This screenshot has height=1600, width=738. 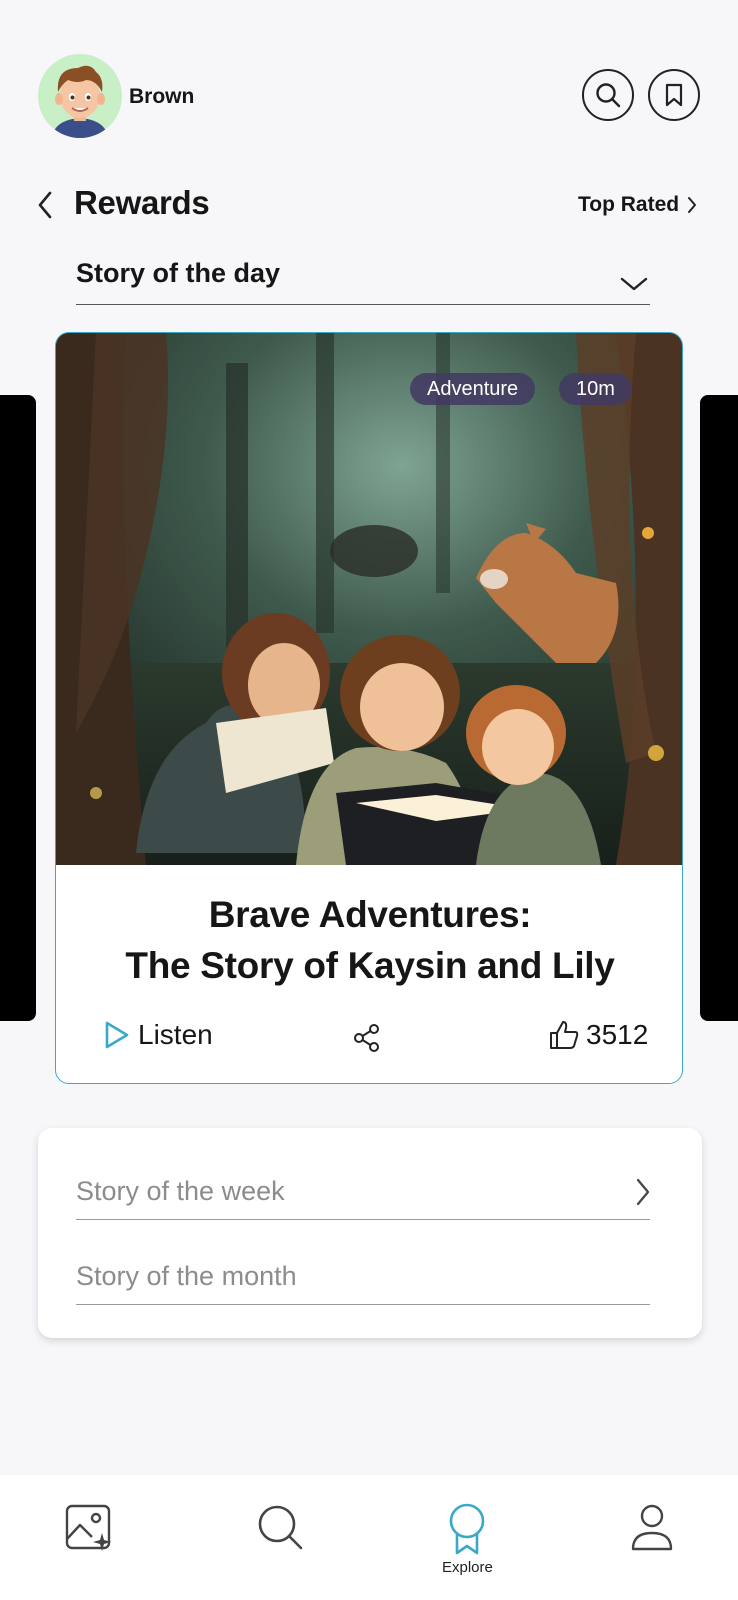 I want to click on story-of-the-week-label: Story of the week, so click(x=180, y=1191).